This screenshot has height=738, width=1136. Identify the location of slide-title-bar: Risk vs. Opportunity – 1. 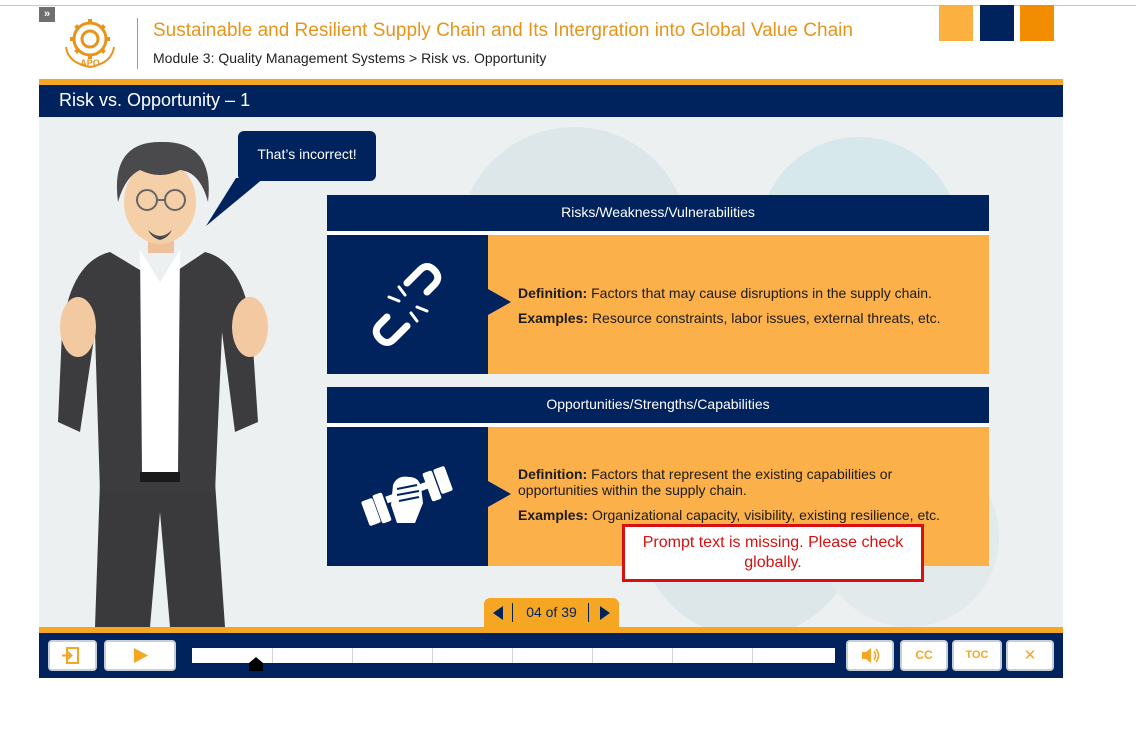
(551, 98).